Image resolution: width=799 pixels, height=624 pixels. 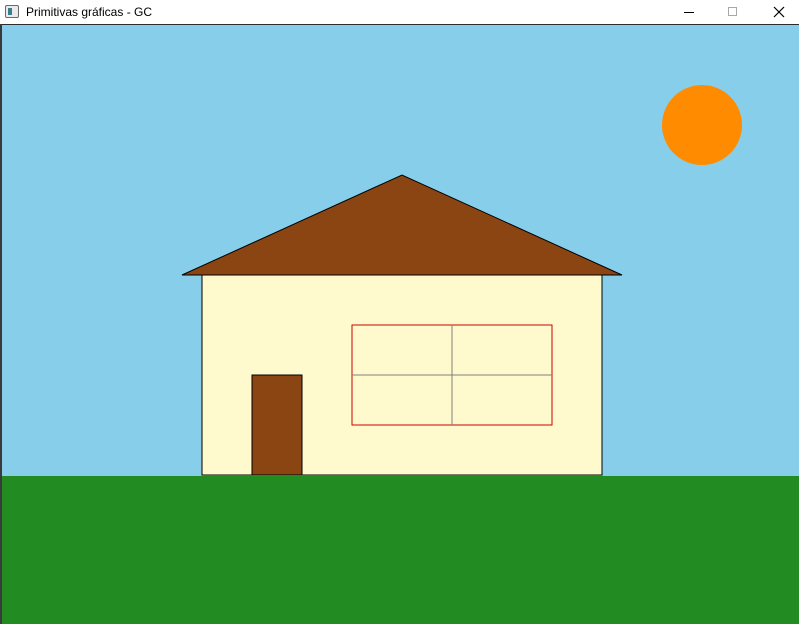 I want to click on house-door, so click(x=277, y=425).